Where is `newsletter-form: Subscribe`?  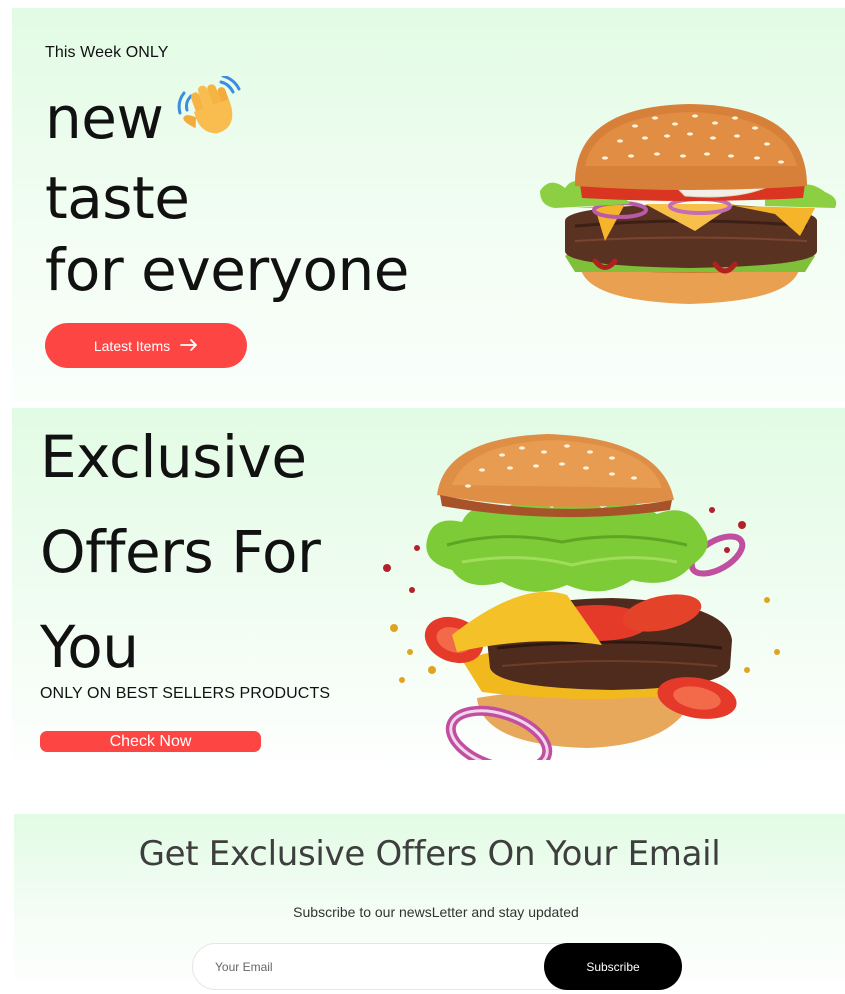
newsletter-form: Subscribe is located at coordinates (437, 966).